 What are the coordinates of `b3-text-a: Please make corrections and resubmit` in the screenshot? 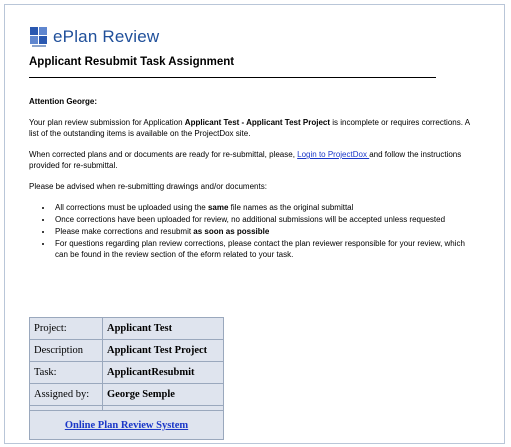 It's located at (124, 231).